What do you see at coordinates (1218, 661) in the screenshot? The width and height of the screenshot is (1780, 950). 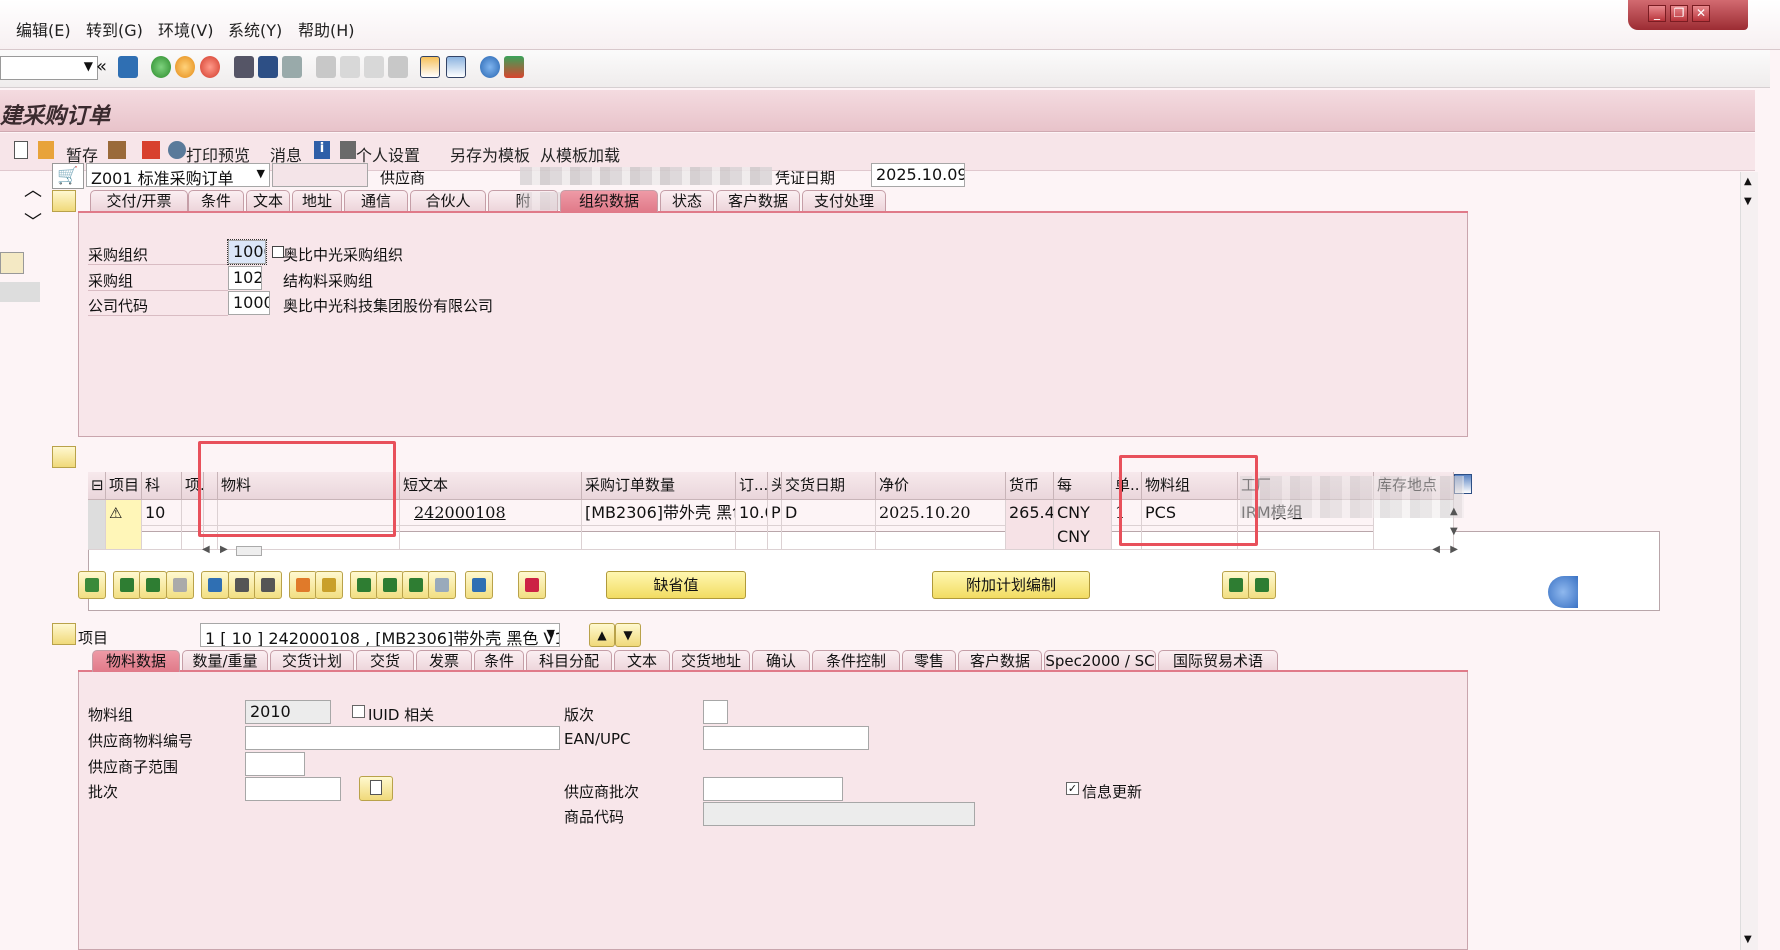 I see `item-tab-14: 国际贸易术语` at bounding box center [1218, 661].